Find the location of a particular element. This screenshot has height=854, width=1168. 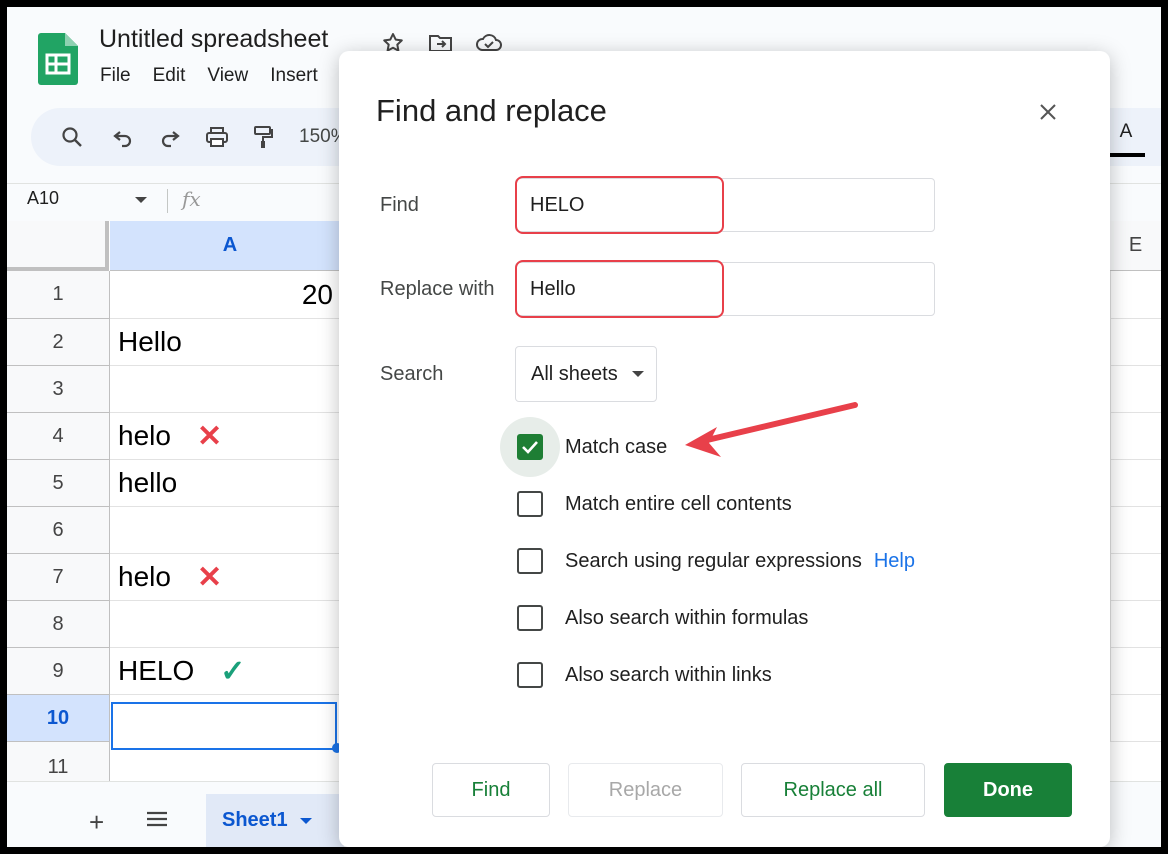

text-color-button: A is located at coordinates (1126, 139).